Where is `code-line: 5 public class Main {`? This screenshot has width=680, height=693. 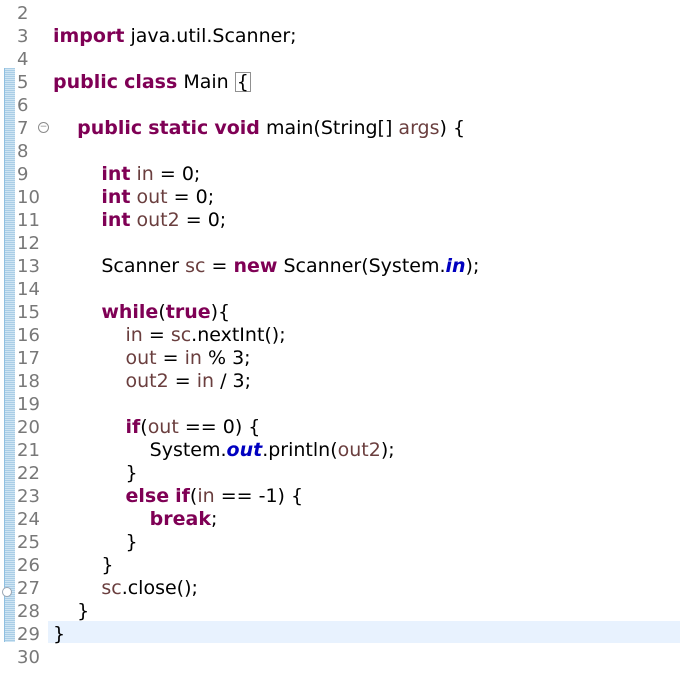 code-line: 5 public class Main { is located at coordinates (340, 82).